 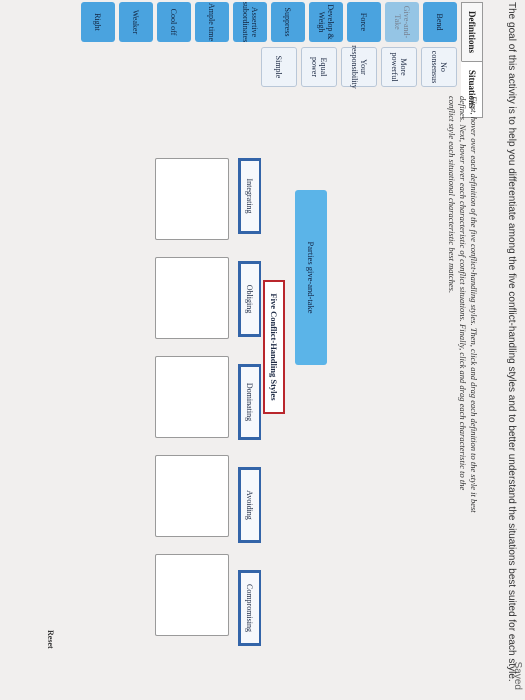 What do you see at coordinates (50, 639) in the screenshot?
I see `reset-button: Reset` at bounding box center [50, 639].